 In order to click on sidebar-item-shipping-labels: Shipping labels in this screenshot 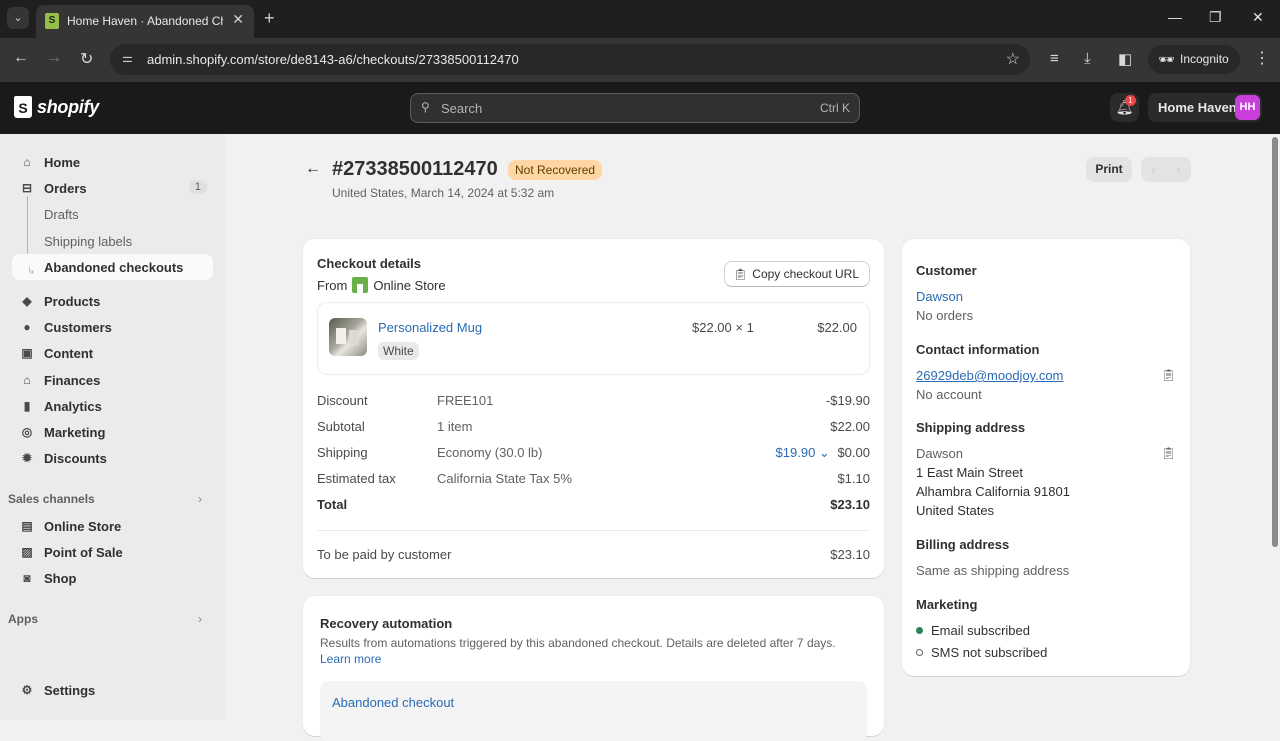, I will do `click(112, 241)`.